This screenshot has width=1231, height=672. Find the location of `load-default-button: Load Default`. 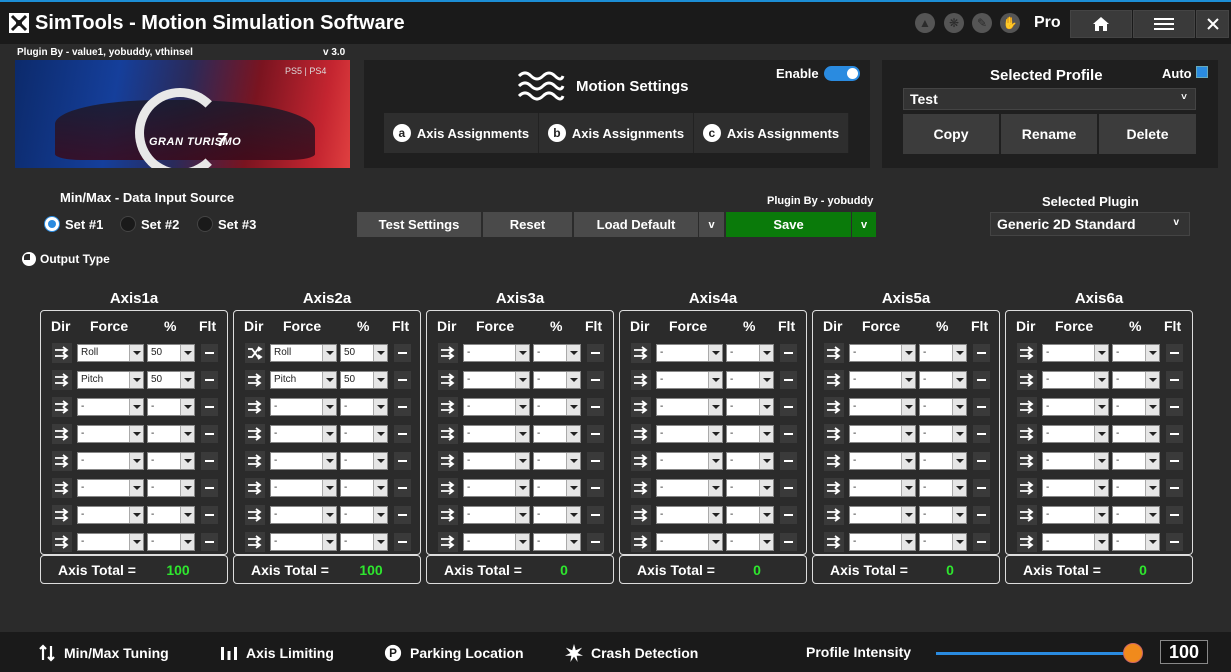

load-default-button: Load Default is located at coordinates (636, 224).